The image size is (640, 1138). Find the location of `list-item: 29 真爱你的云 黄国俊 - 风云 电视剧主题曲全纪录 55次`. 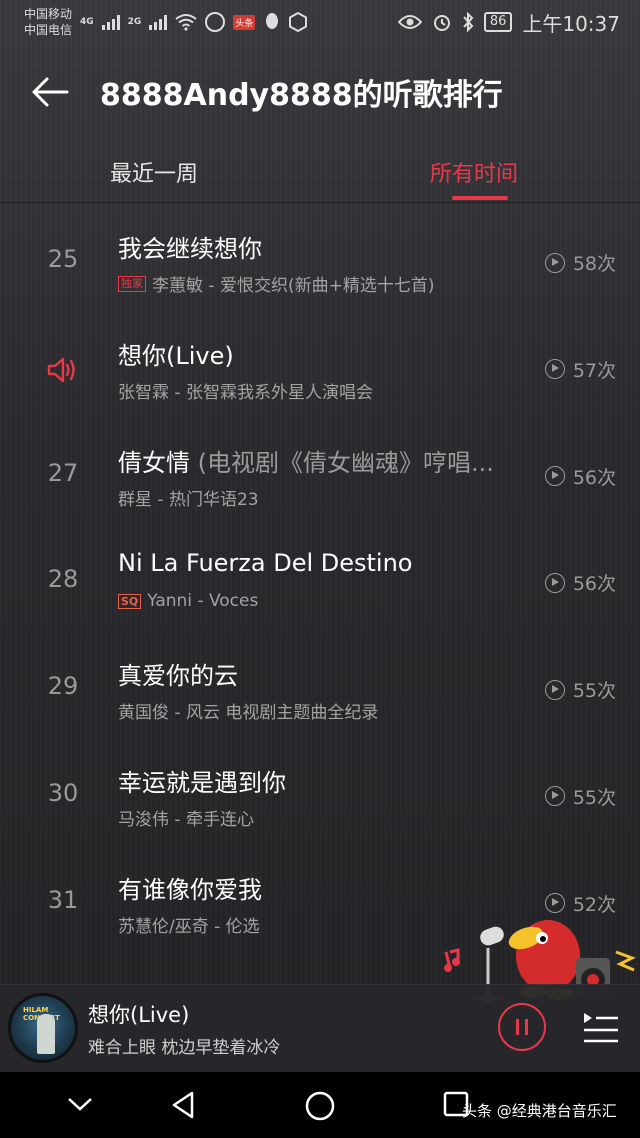

list-item: 29 真爱你的云 黄国俊 - 风云 电视剧主题曲全纪录 55次 is located at coordinates (320, 685).